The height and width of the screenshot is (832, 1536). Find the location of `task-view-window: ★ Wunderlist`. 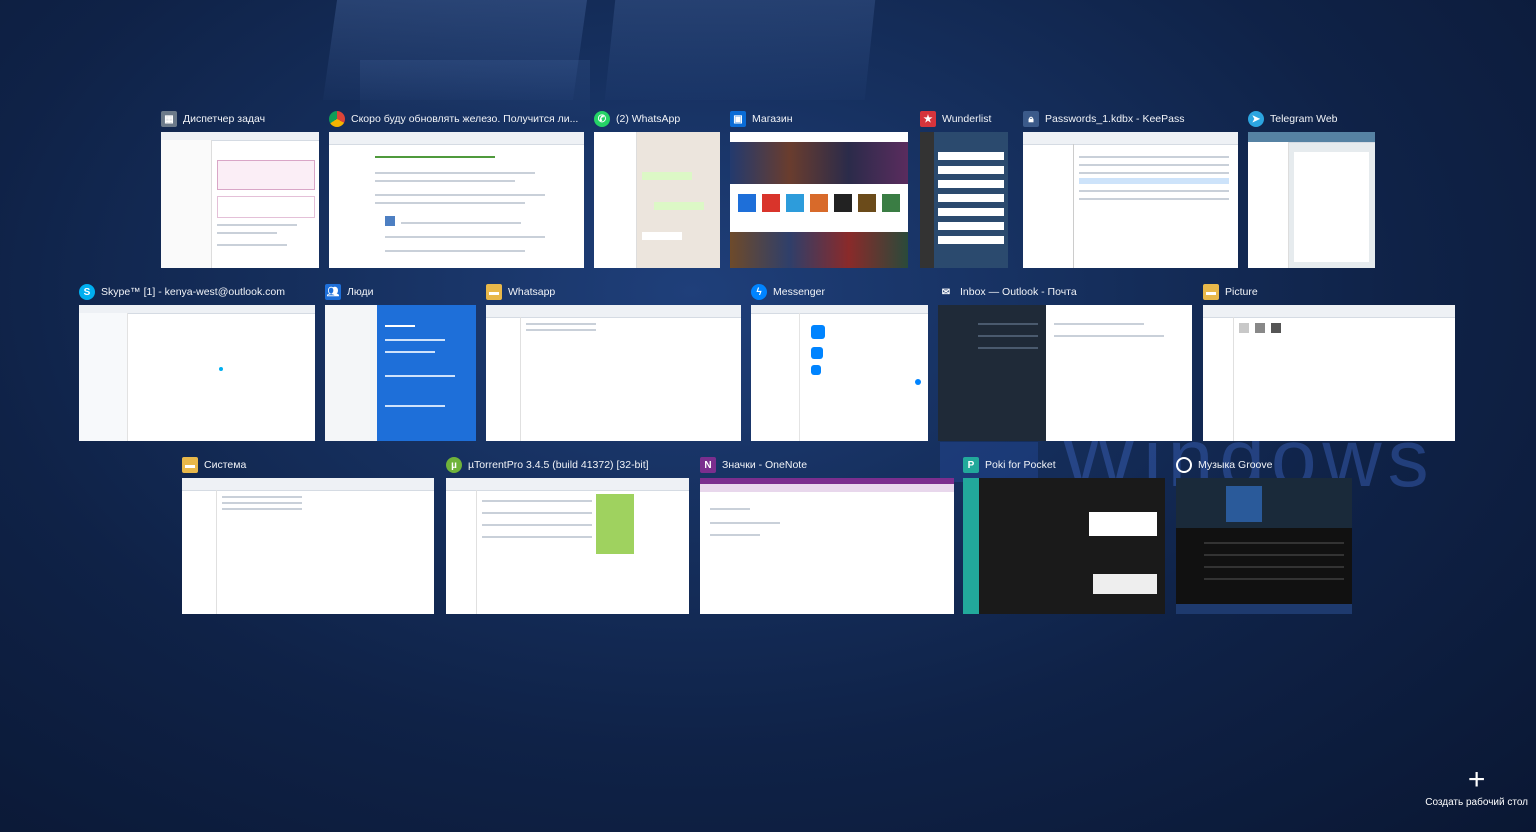

task-view-window: ★ Wunderlist is located at coordinates (964, 190).